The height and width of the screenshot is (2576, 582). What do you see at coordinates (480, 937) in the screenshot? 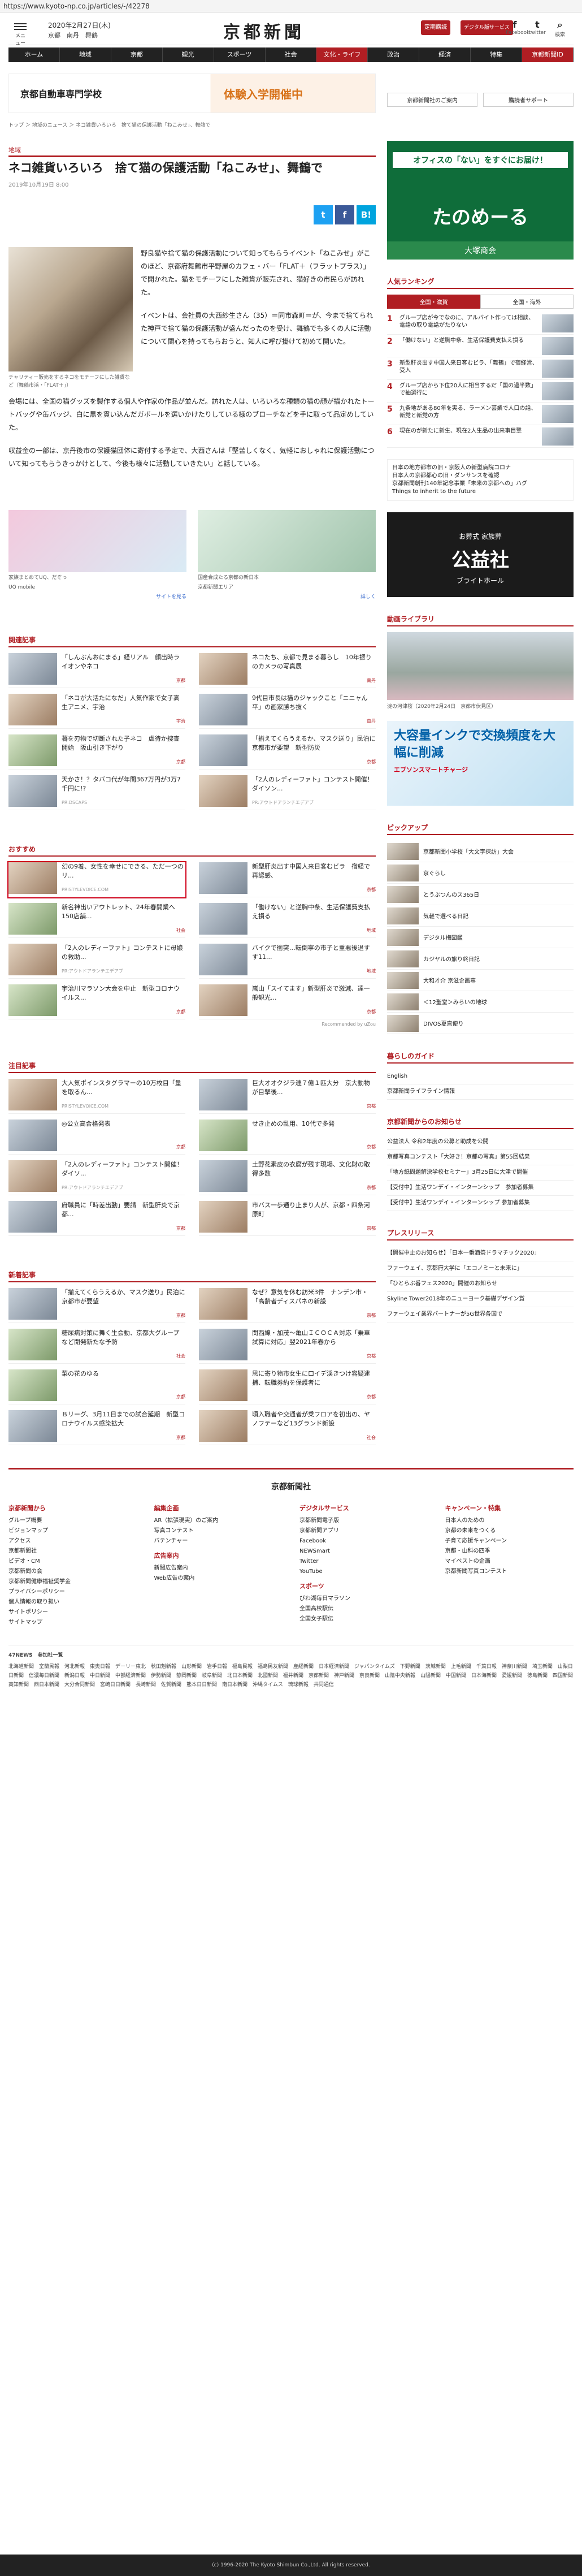
I see `pickup-item: デジタル梅図鑑` at bounding box center [480, 937].